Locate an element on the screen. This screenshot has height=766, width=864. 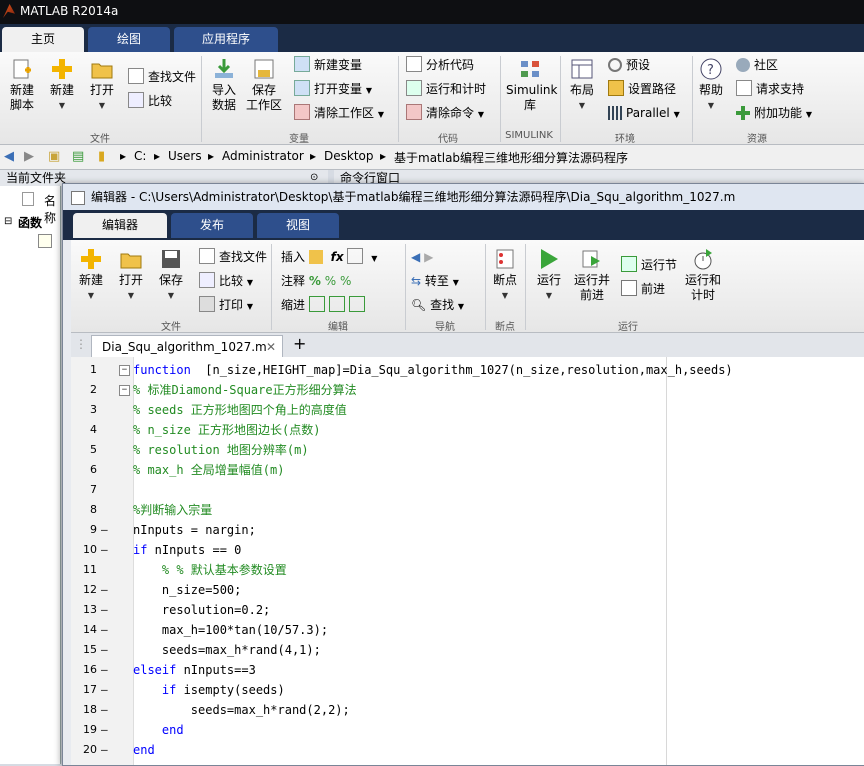
close-icon: ✕ is located at coordinates (271, 347).